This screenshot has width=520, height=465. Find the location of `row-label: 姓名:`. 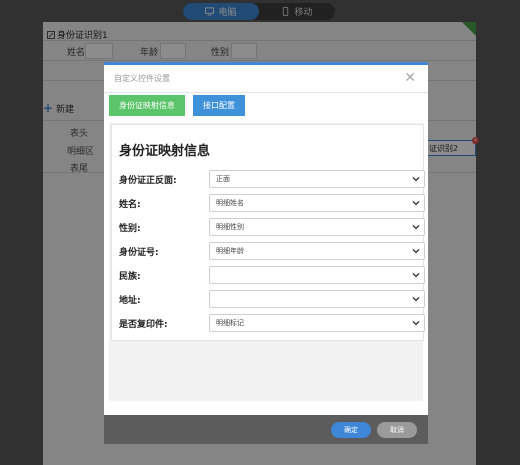

row-label: 姓名: is located at coordinates (130, 204).